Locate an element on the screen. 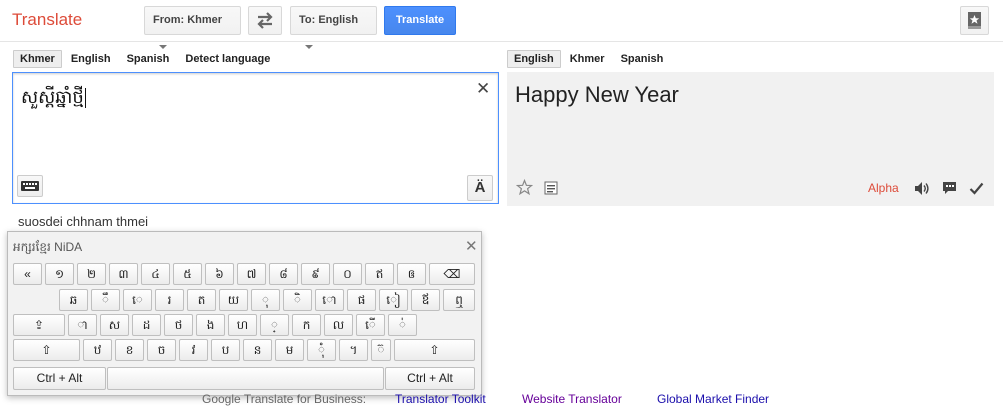  key-r3-9: ល is located at coordinates (338, 325).